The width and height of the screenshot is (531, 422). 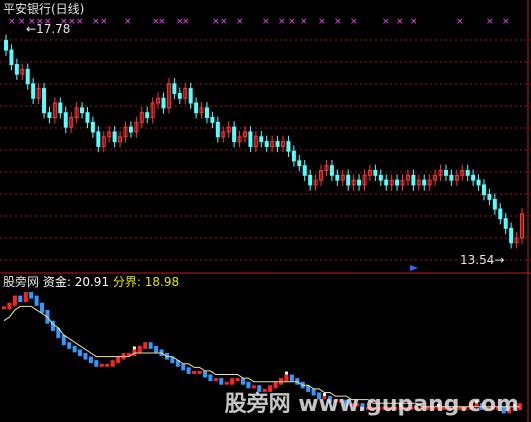 I want to click on watermark: 股旁网 www.gupang.com, so click(x=371, y=404).